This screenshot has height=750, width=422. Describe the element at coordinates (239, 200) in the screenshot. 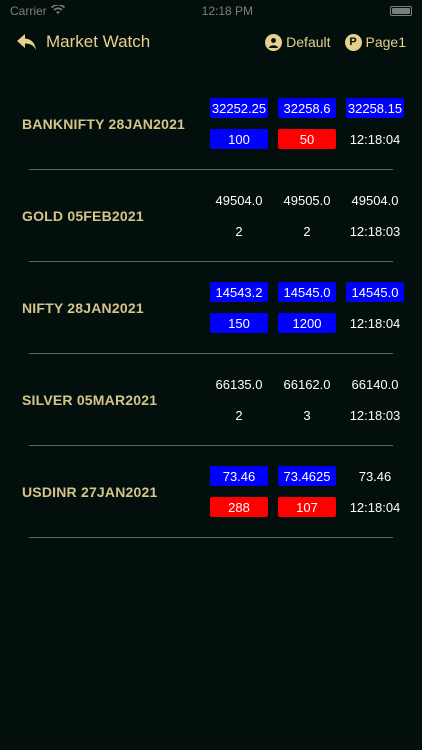

I see `bid-price: 49504.0` at that location.